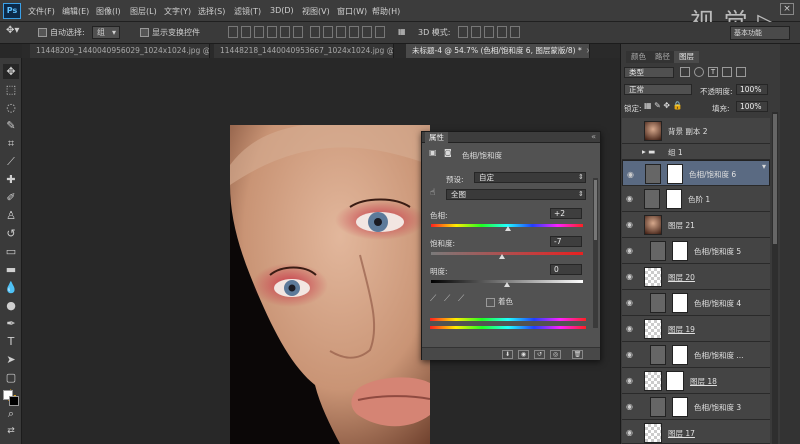 Image resolution: width=800 pixels, height=444 pixels. I want to click on menu-image: 图像(I), so click(108, 11).